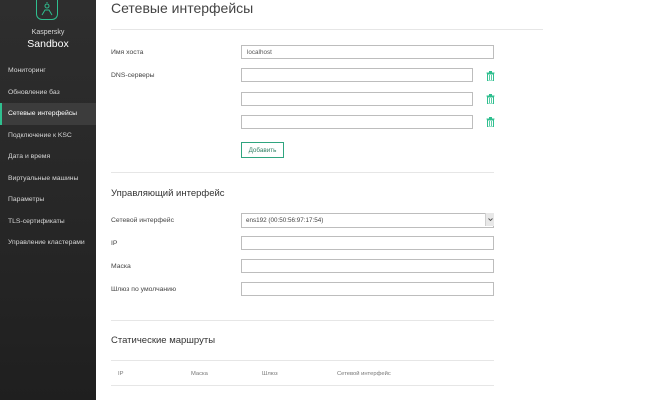 The image size is (670, 400). I want to click on brand-company: Kaspersky, so click(48, 32).